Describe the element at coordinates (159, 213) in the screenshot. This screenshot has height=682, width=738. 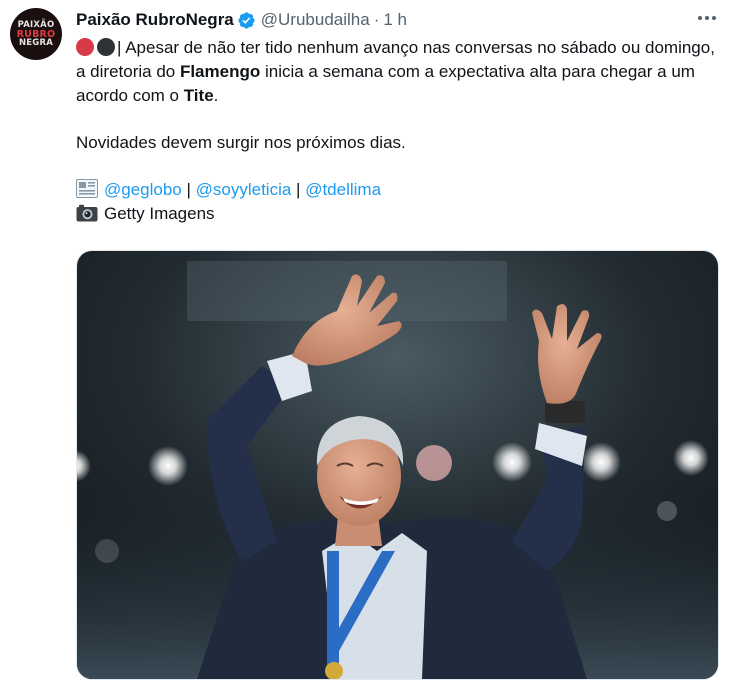
I see `photo-credit: Getty Imagens` at that location.